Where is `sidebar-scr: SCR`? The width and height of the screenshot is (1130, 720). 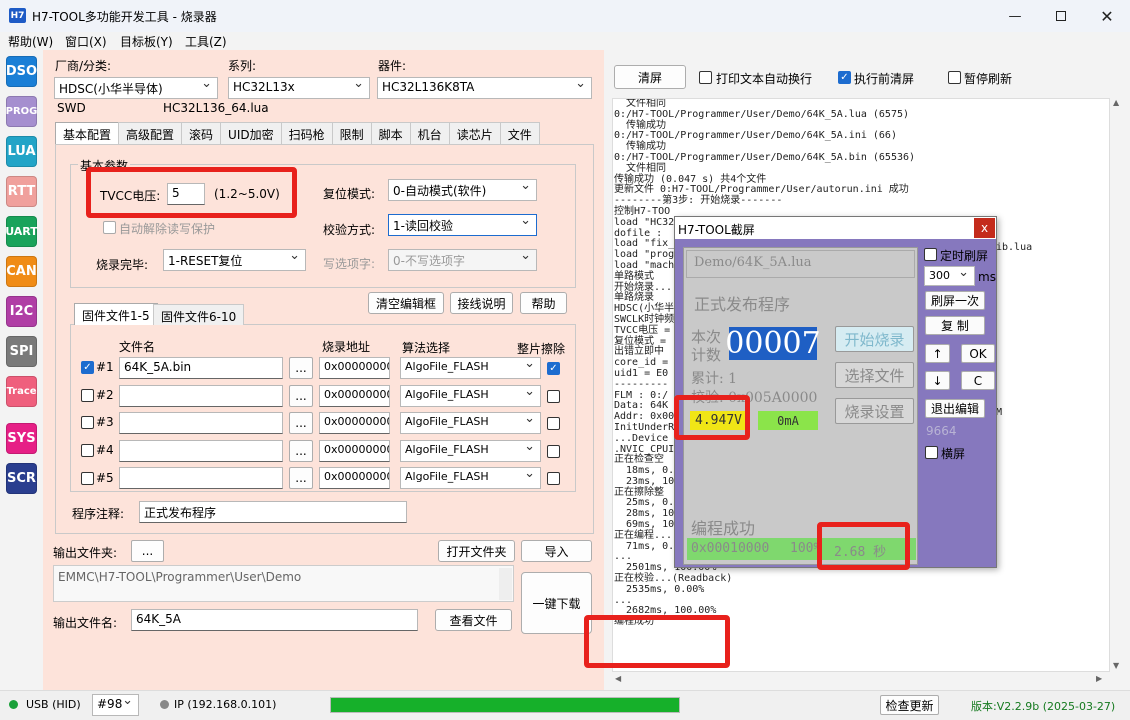
sidebar-scr: SCR is located at coordinates (21, 478).